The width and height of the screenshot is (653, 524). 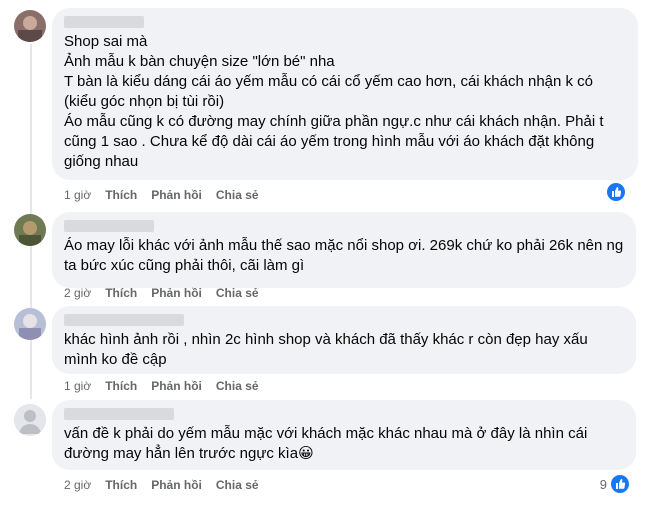 What do you see at coordinates (30, 420) in the screenshot?
I see `default-user-avatar` at bounding box center [30, 420].